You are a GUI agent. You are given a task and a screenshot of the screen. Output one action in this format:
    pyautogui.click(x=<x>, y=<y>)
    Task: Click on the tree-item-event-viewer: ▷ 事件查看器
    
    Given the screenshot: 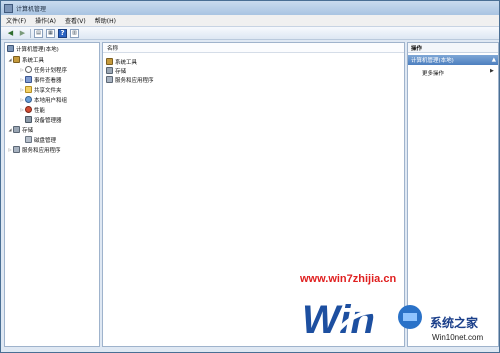 What is the action you would take?
    pyautogui.click(x=40, y=79)
    